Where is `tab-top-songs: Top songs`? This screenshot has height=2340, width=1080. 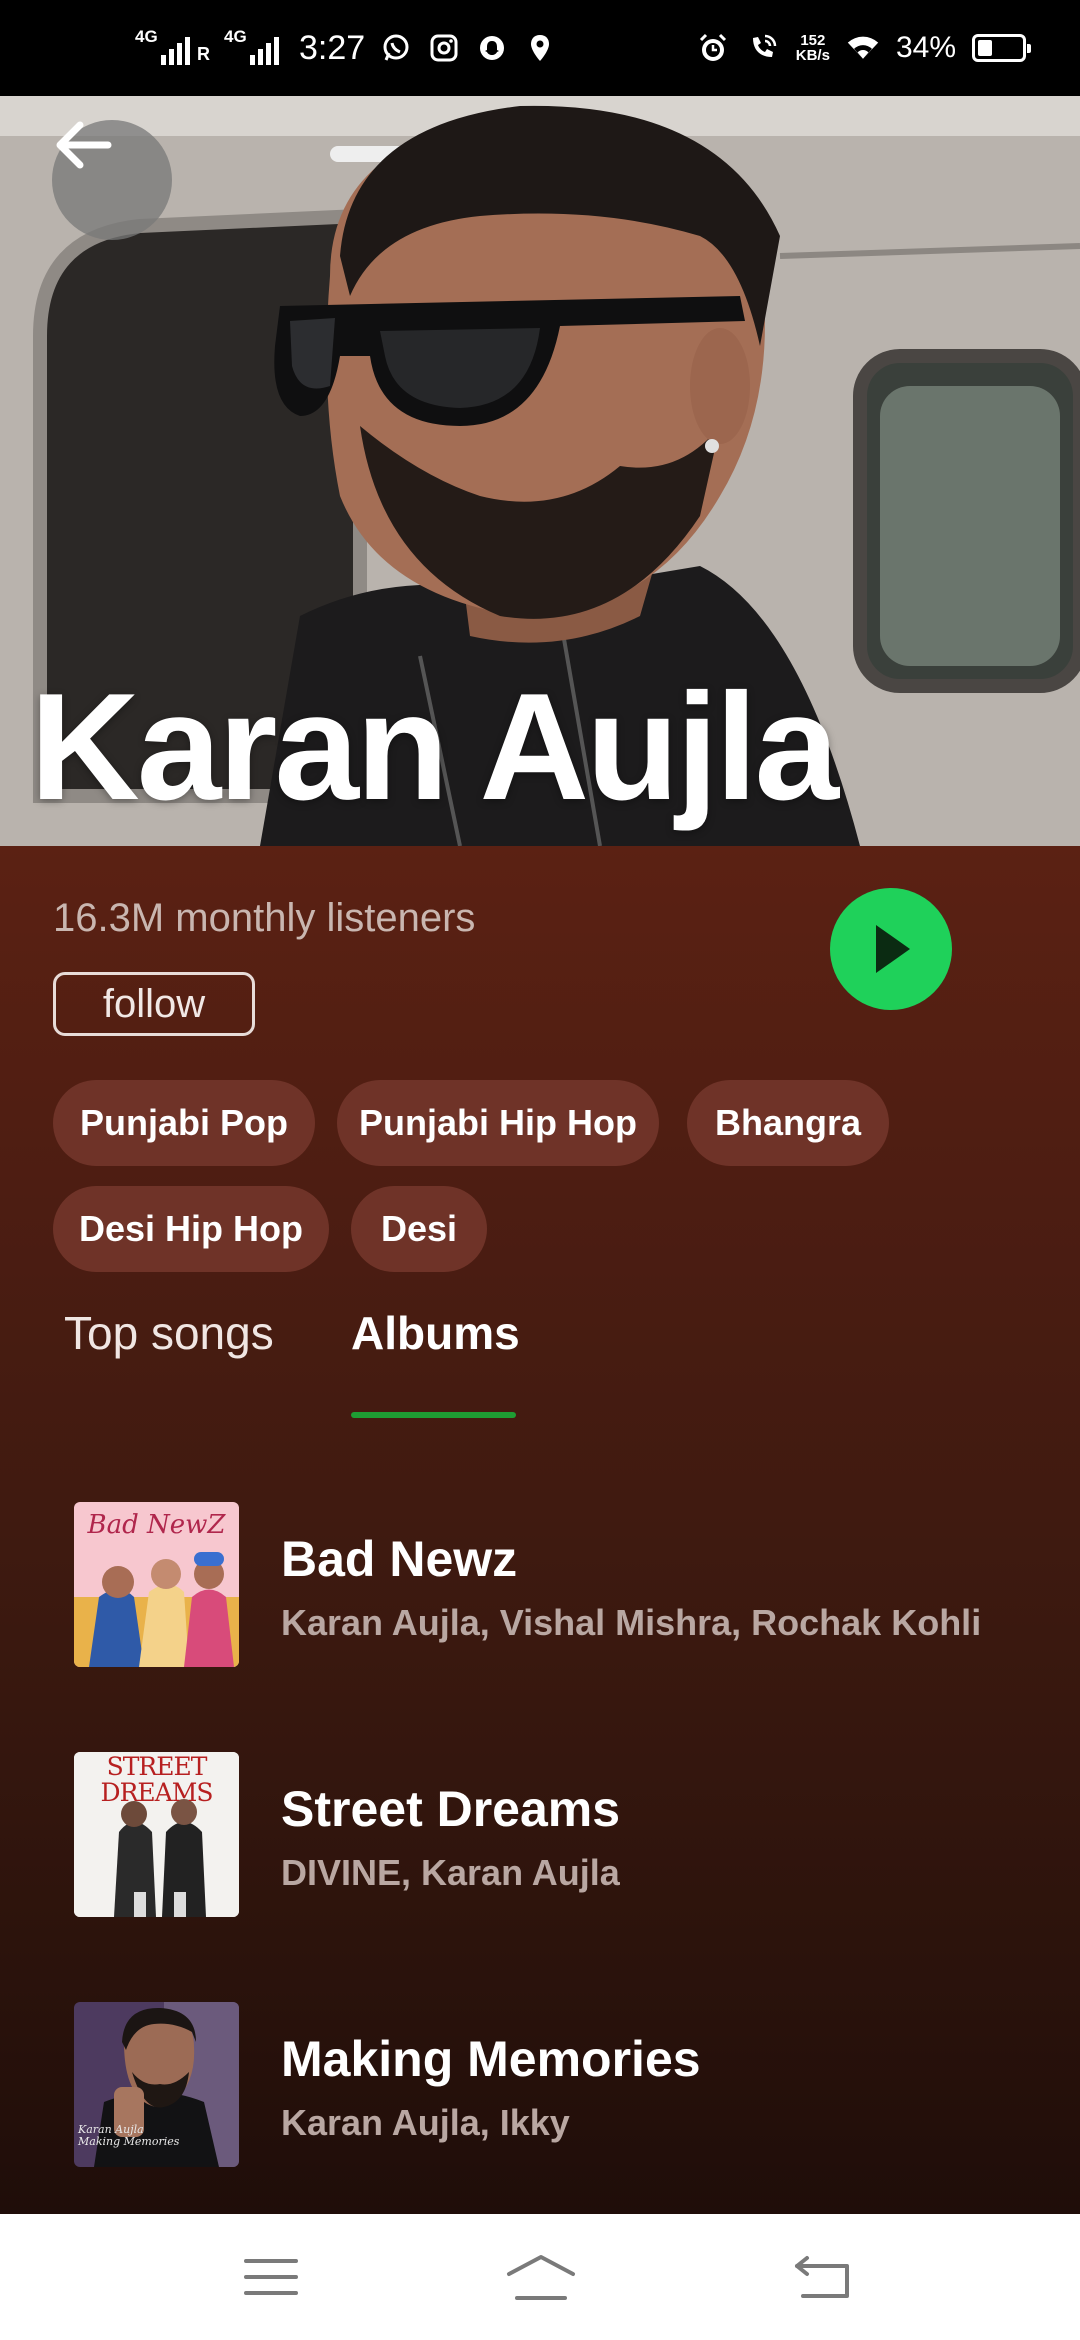 tab-top-songs: Top songs is located at coordinates (169, 1333).